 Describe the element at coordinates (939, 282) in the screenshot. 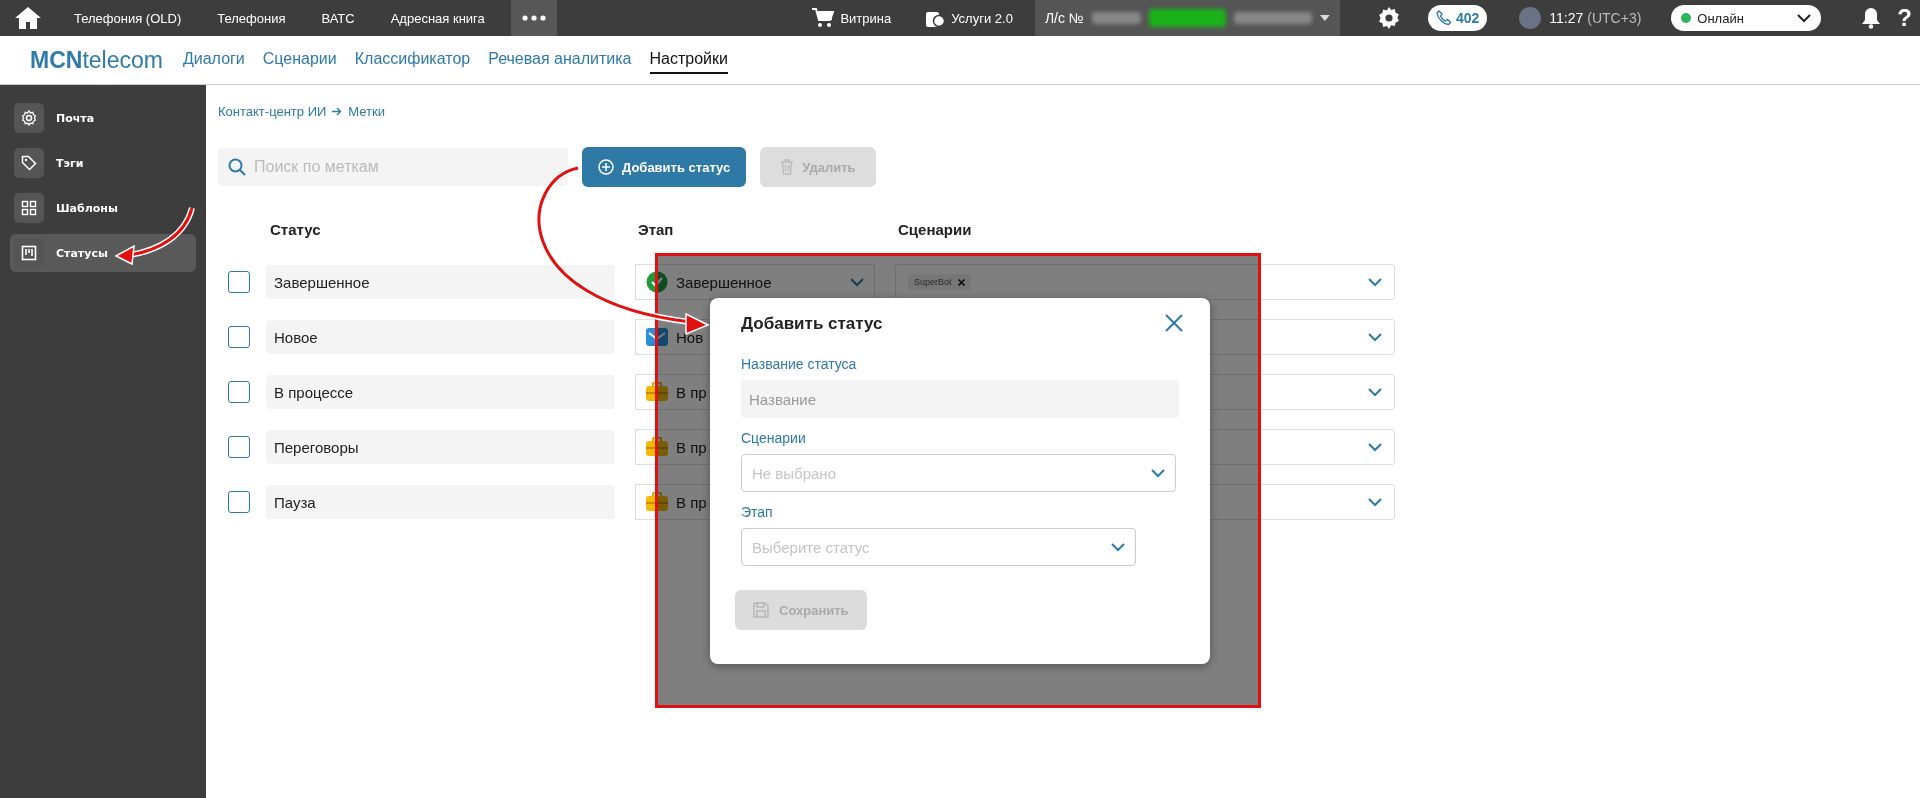

I see `scenario-tag: SuperBot` at that location.